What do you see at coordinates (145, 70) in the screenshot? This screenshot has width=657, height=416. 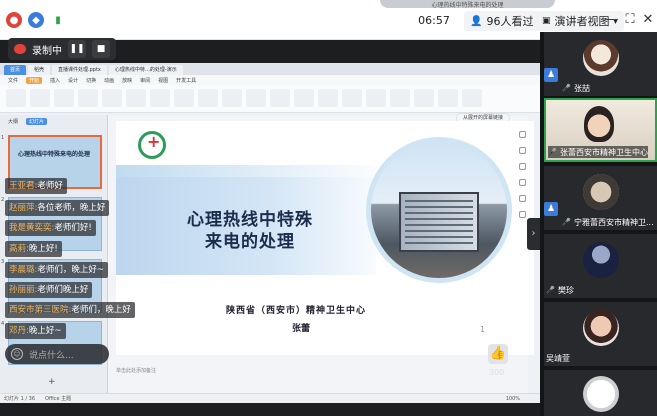 I see `tab-file-2: 心理热线中特…的处理-演示` at bounding box center [145, 70].